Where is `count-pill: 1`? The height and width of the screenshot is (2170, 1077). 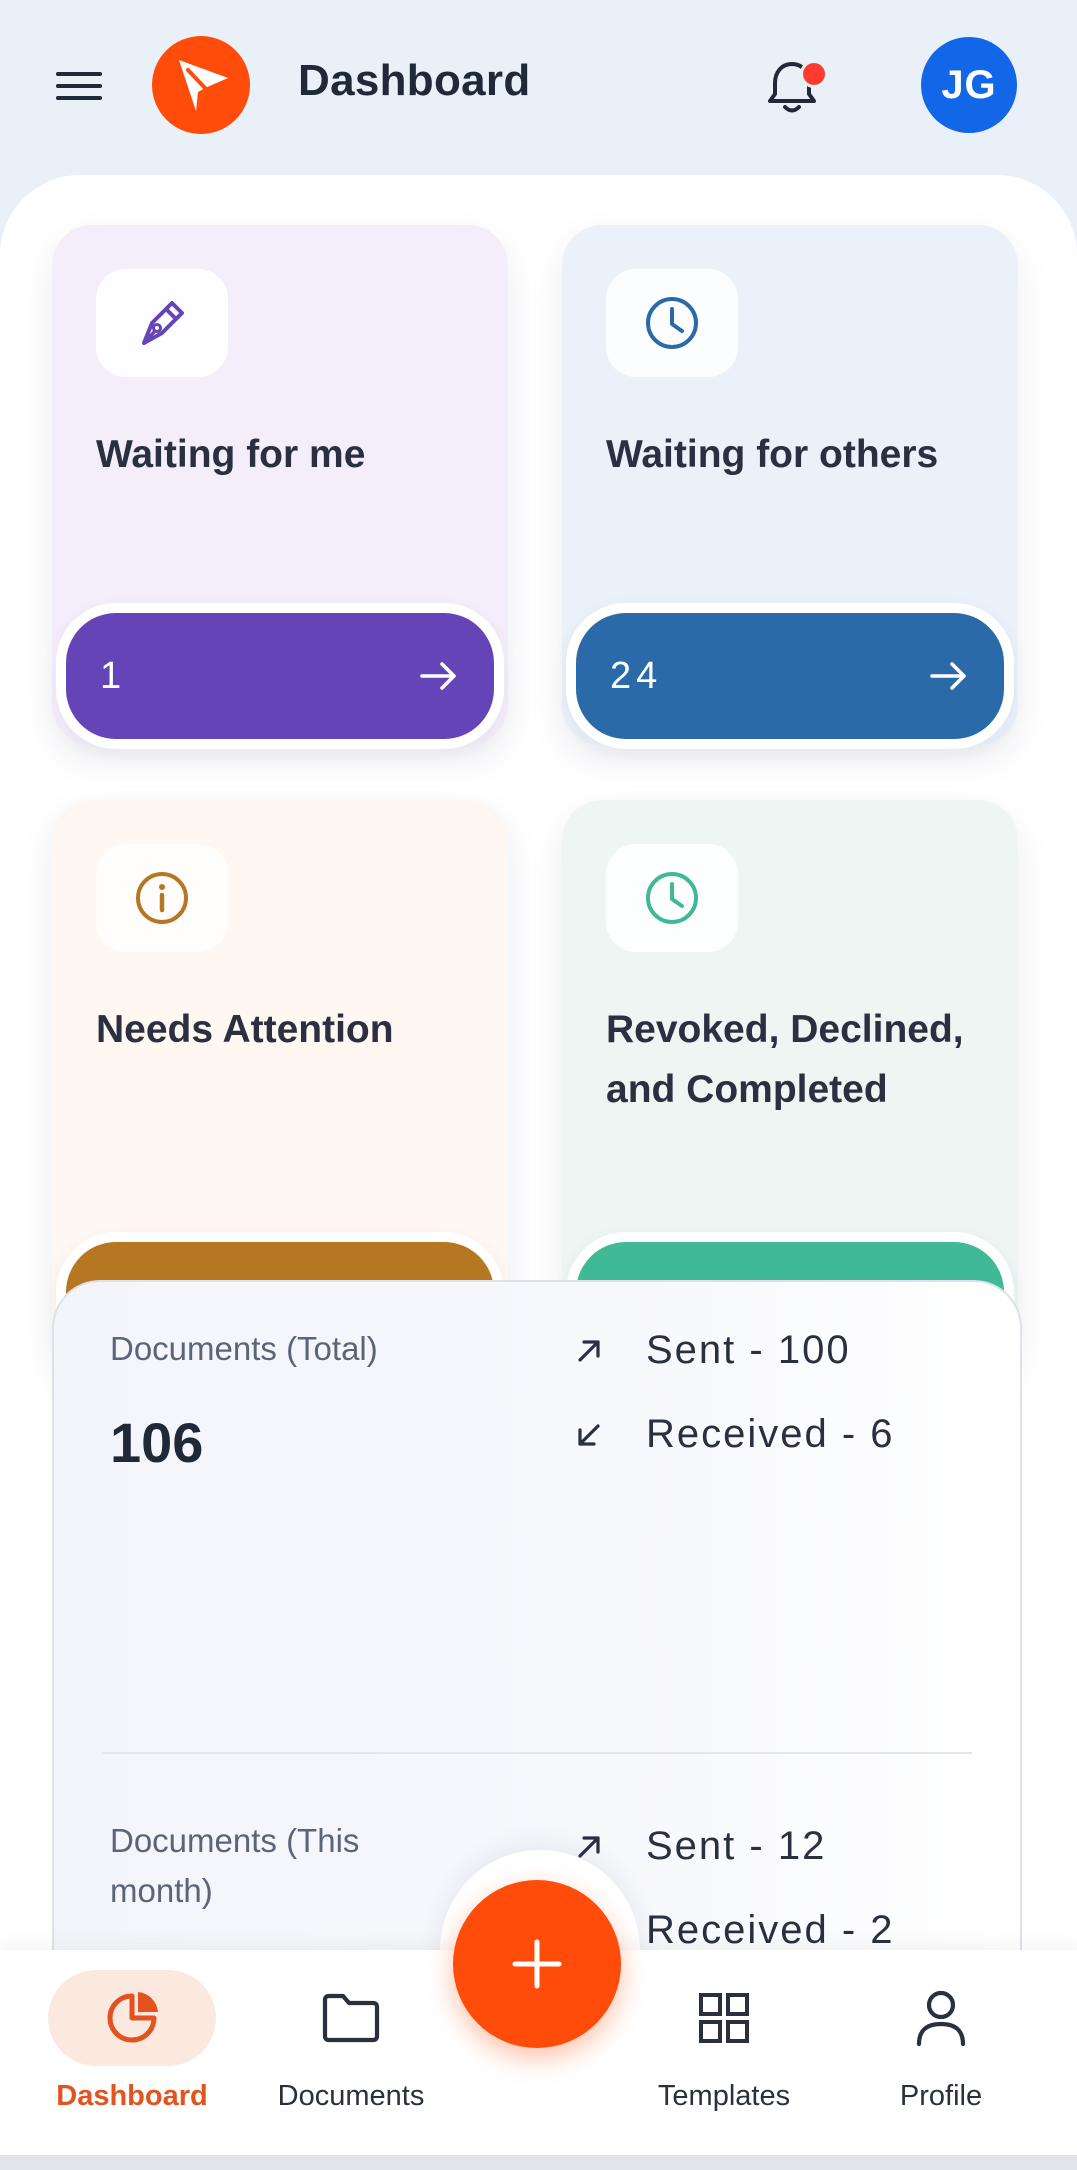
count-pill: 1 is located at coordinates (280, 676).